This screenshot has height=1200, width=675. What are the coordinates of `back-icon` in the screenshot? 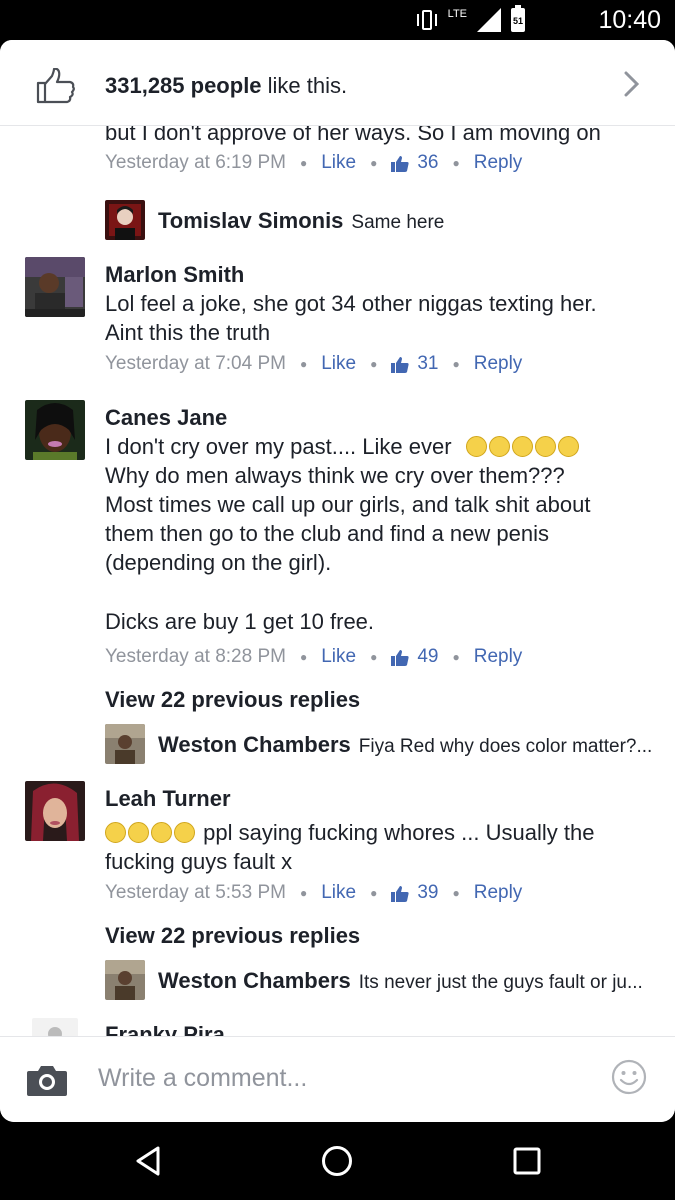 It's located at (149, 1161).